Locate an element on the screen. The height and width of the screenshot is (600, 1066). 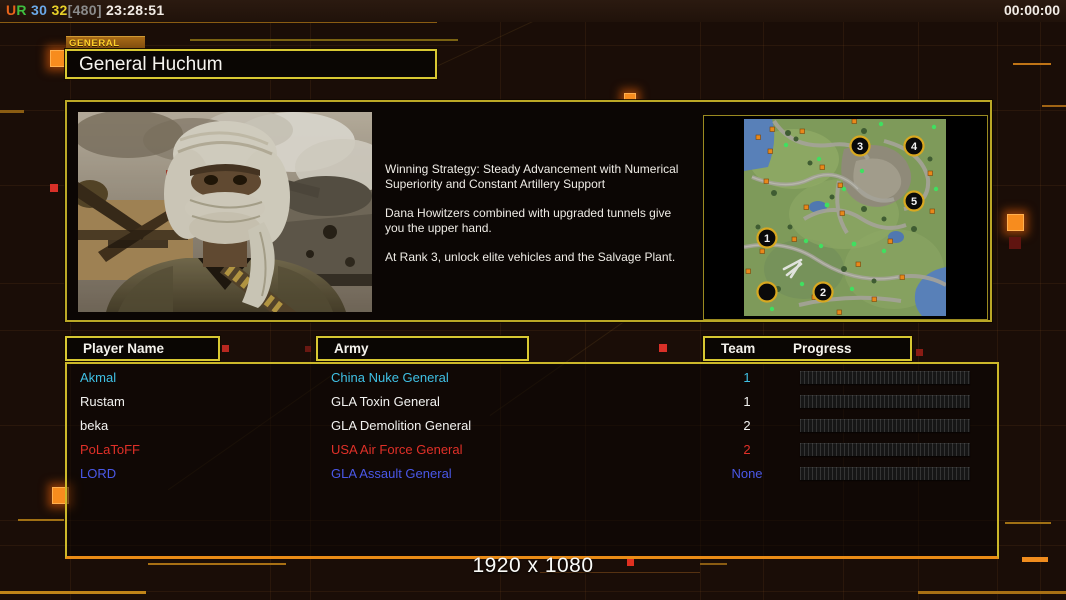
svg-text: 3 is located at coordinates (860, 147).